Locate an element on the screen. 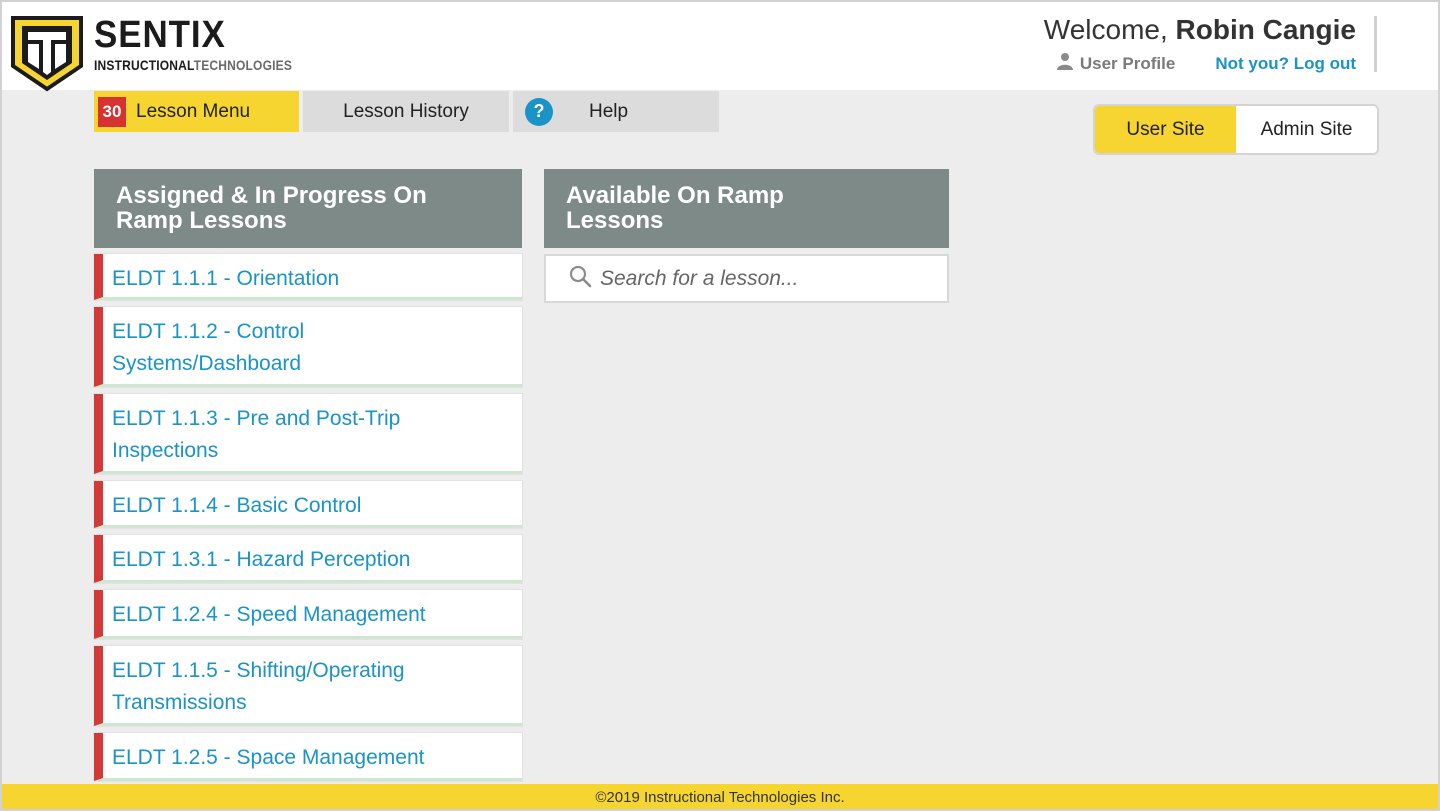  available-lessons-header: Available On Ramp Lessons is located at coordinates (746, 208).